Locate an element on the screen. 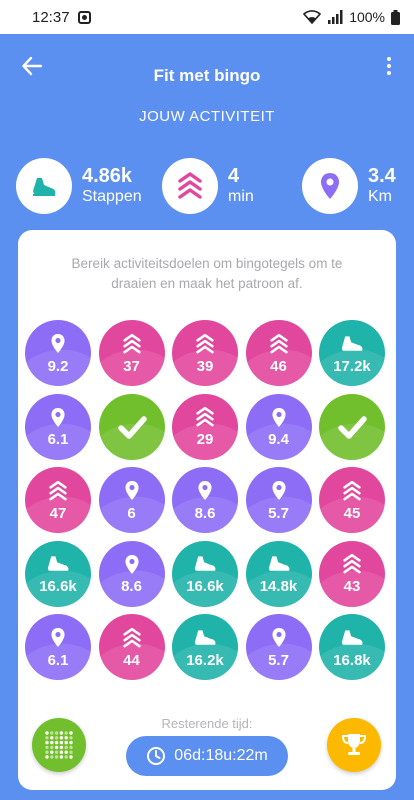 The width and height of the screenshot is (414, 800). tile-value: 9.4 is located at coordinates (278, 439).